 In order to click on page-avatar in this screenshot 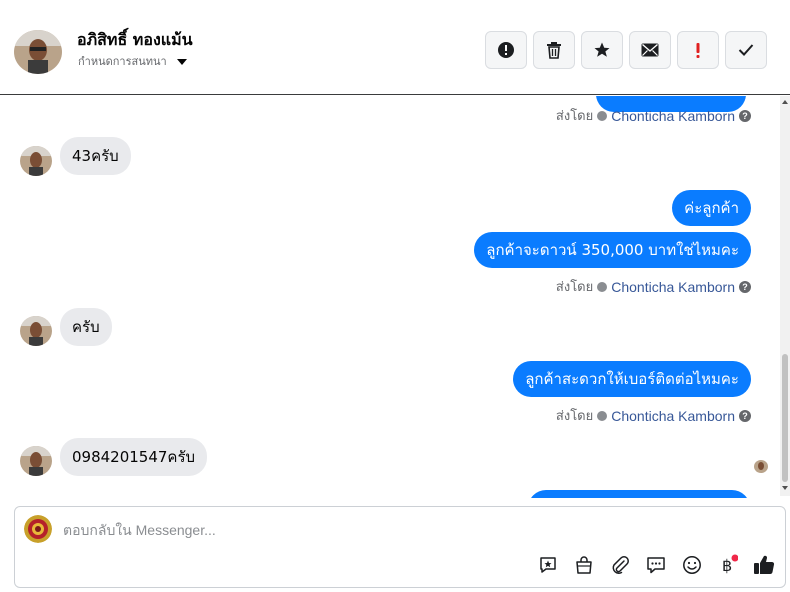, I will do `click(38, 529)`.